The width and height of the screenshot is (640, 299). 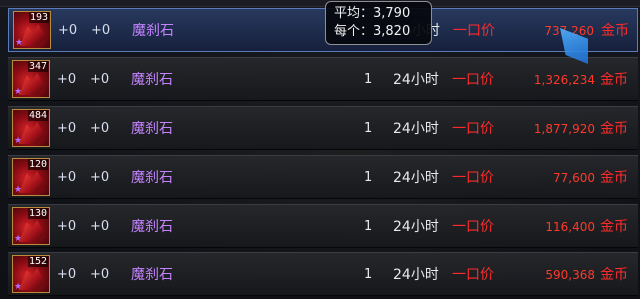 I want to click on magic-stone-icon: 152 ★, so click(x=31, y=274).